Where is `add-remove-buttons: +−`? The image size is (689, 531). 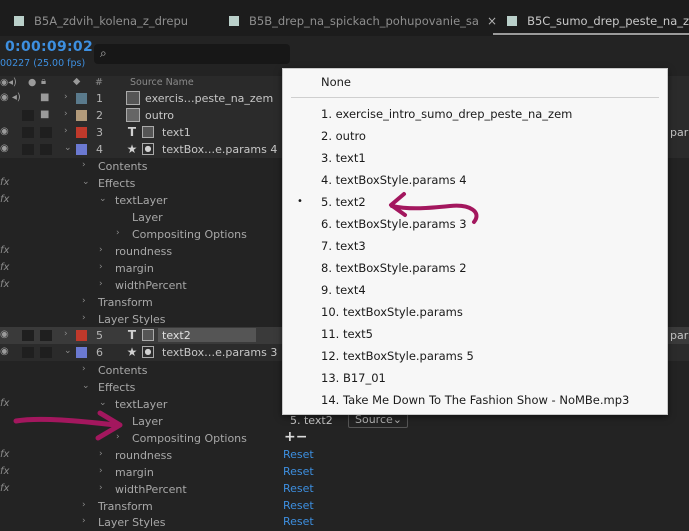 add-remove-buttons: +− is located at coordinates (295, 437).